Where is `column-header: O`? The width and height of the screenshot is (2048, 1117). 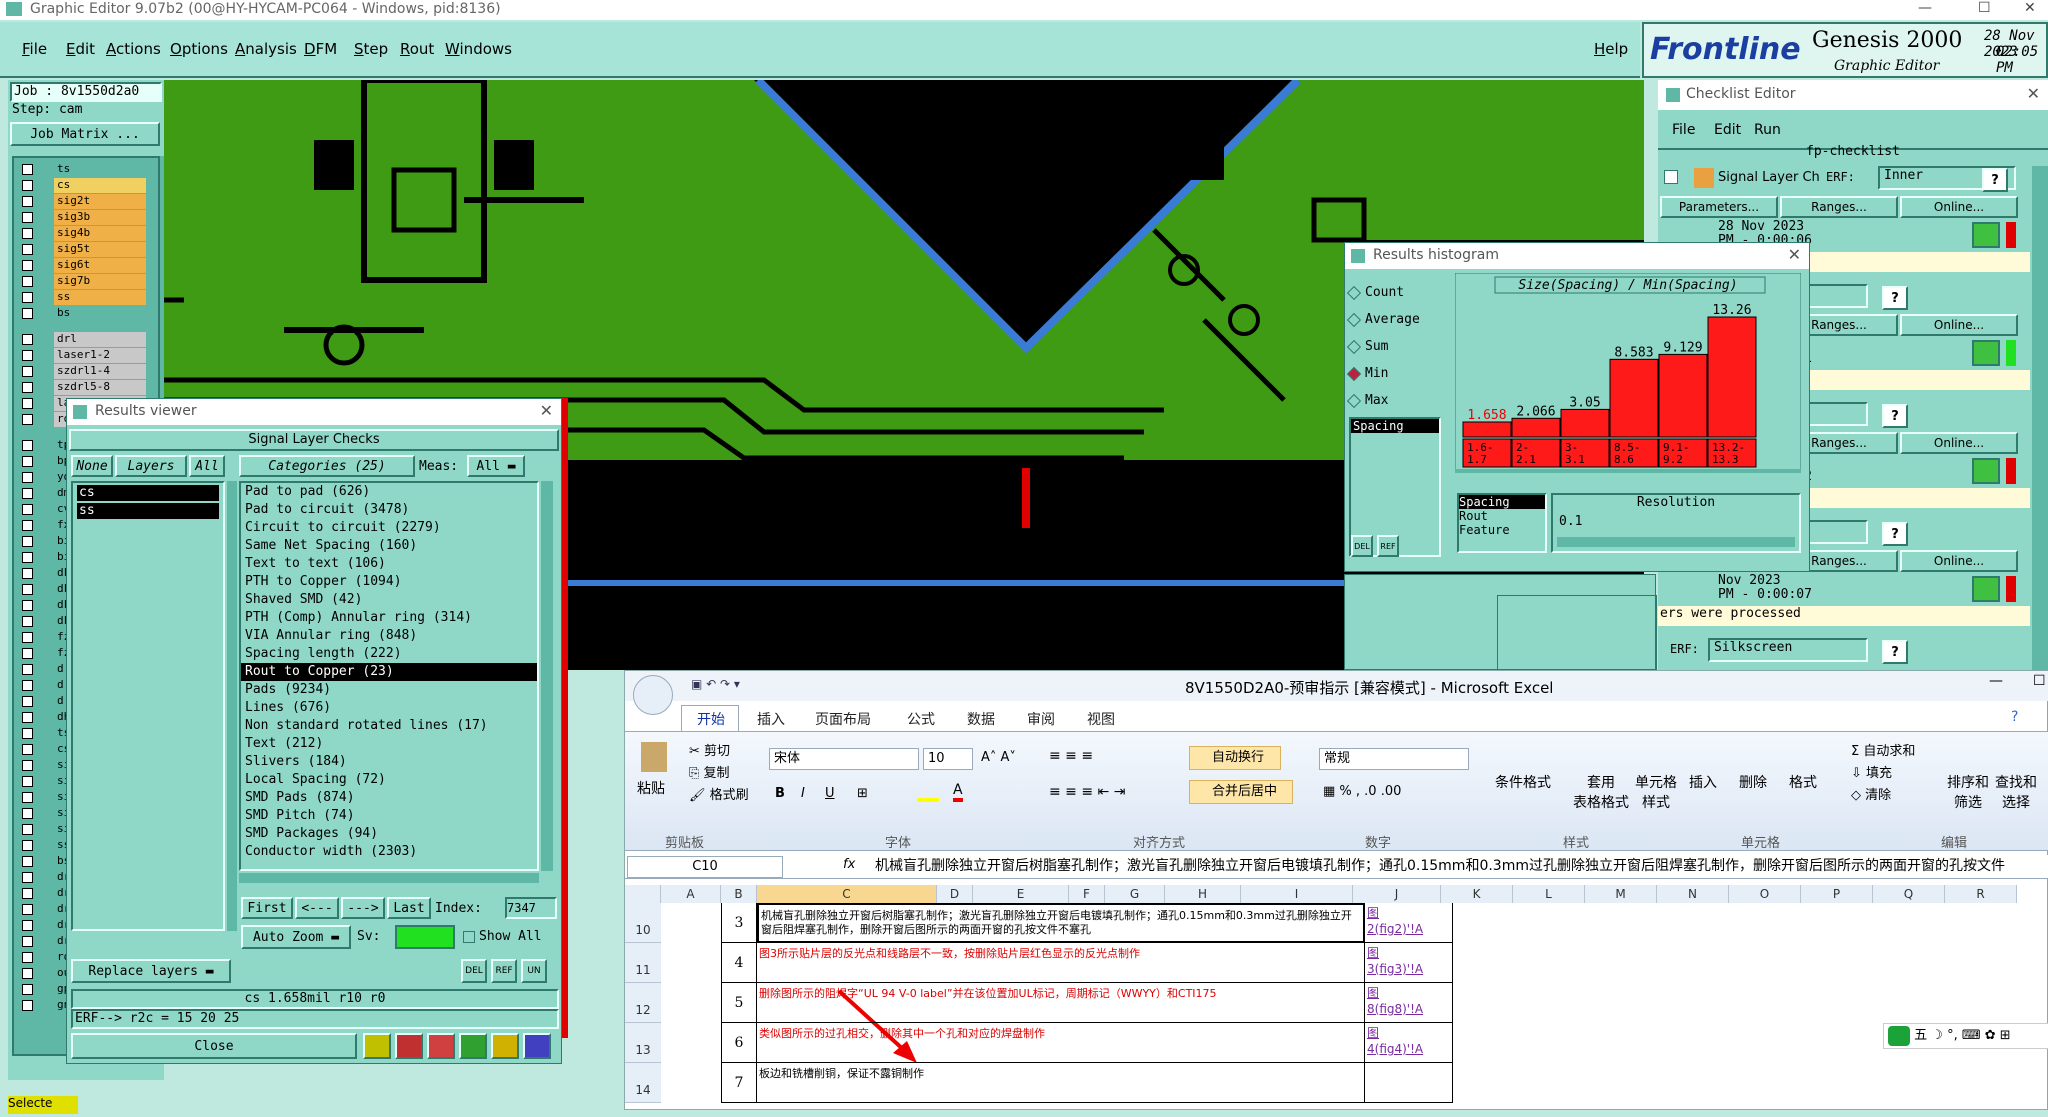 column-header: O is located at coordinates (1765, 894).